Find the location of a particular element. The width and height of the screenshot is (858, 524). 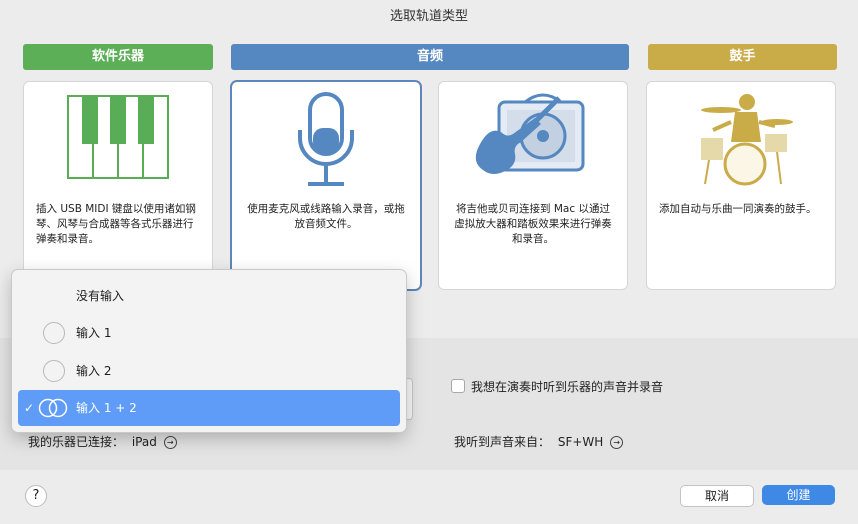

card-description: 使用麦克风或线路输入录音，或拖放音频文件。 is located at coordinates (326, 216).